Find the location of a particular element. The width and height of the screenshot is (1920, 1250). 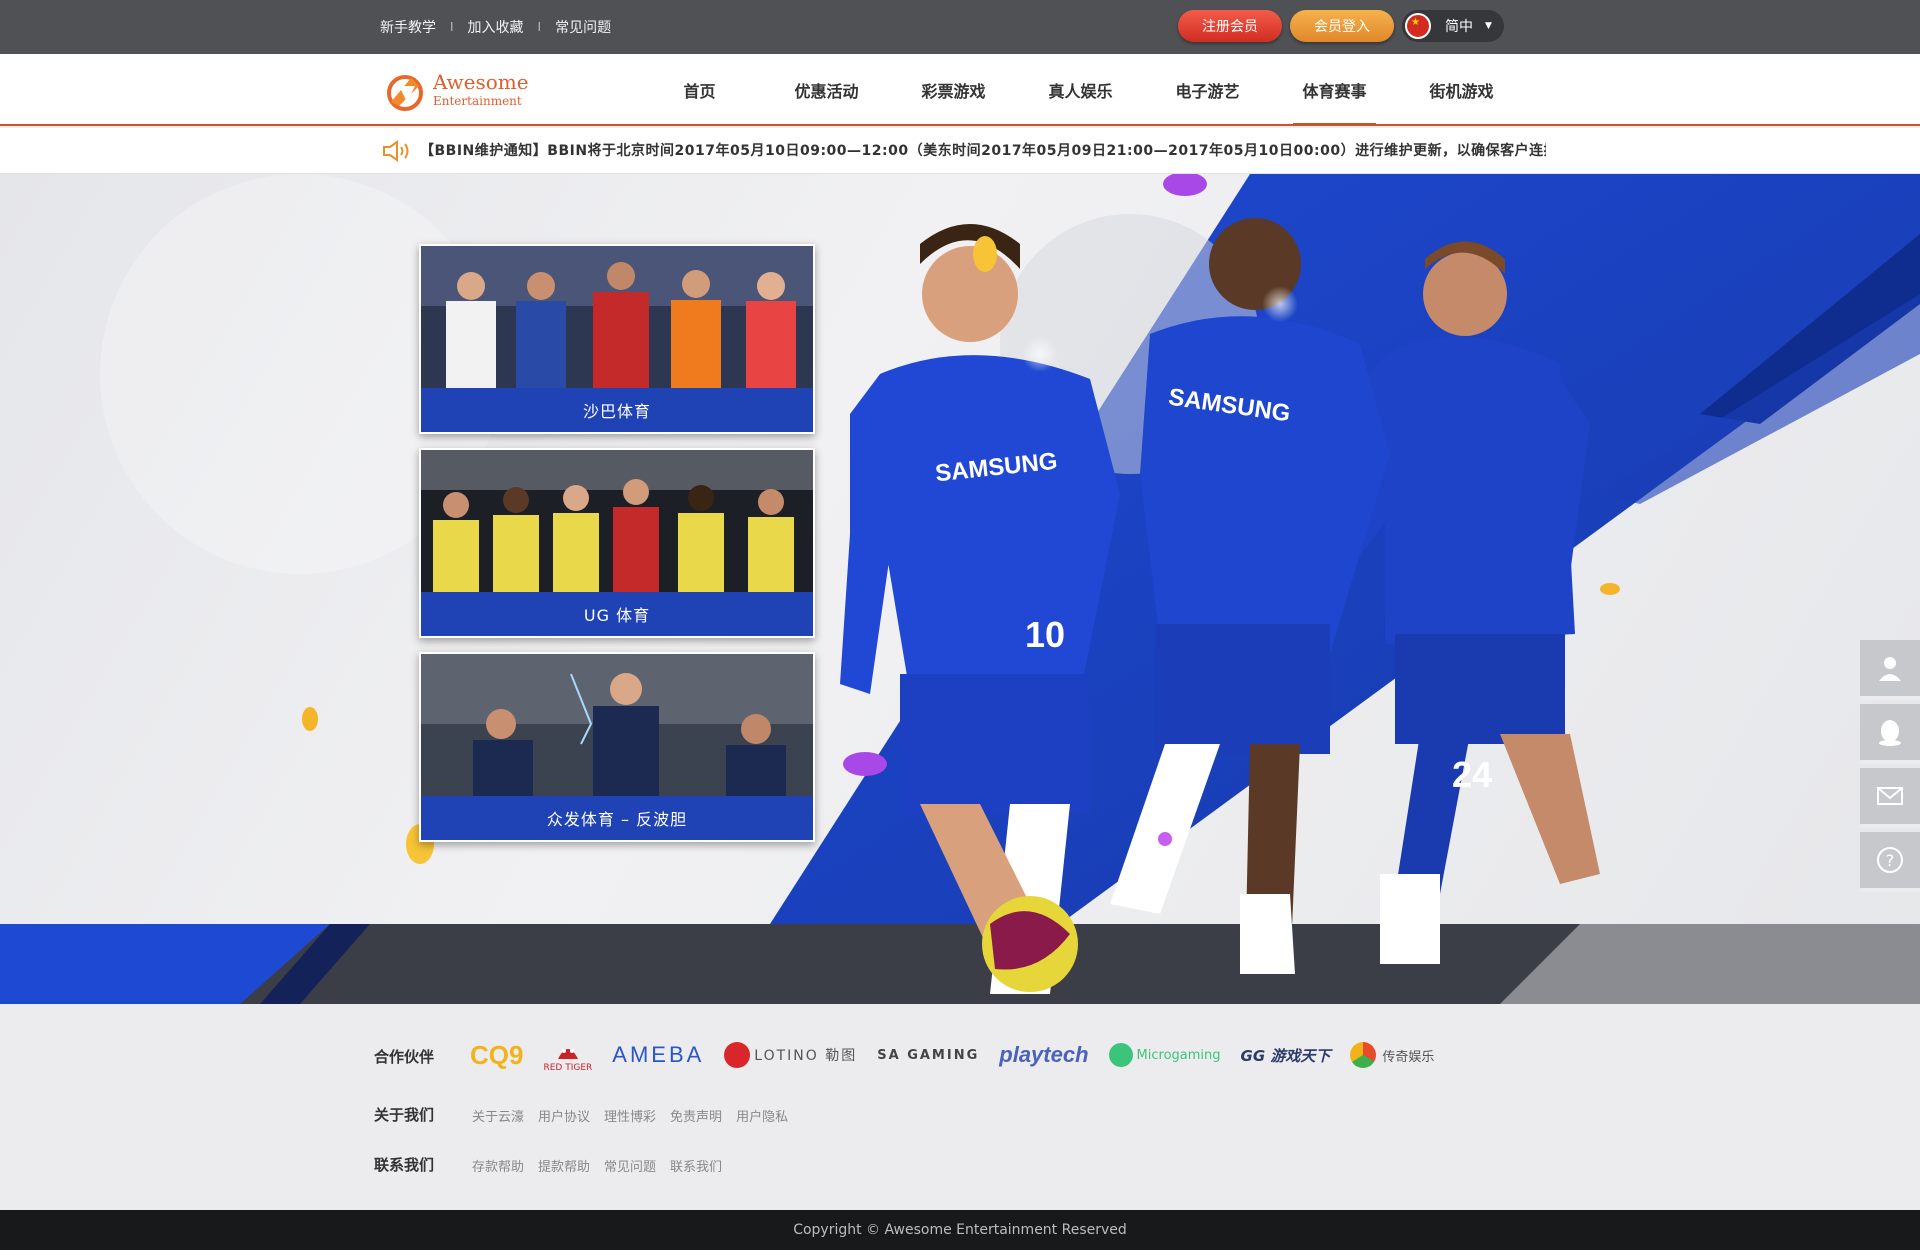

about-link: 关于云濠 is located at coordinates (498, 1115).